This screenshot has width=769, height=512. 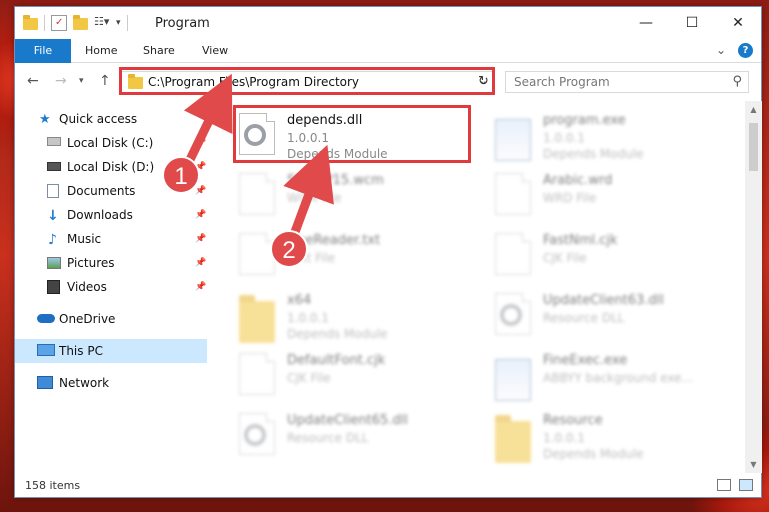 I want to click on close-button: ✕, so click(x=738, y=23).